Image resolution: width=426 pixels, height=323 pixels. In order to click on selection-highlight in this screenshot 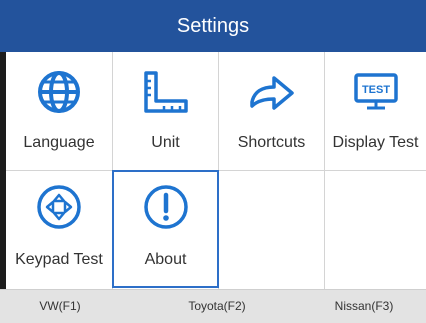, I will do `click(165, 229)`.